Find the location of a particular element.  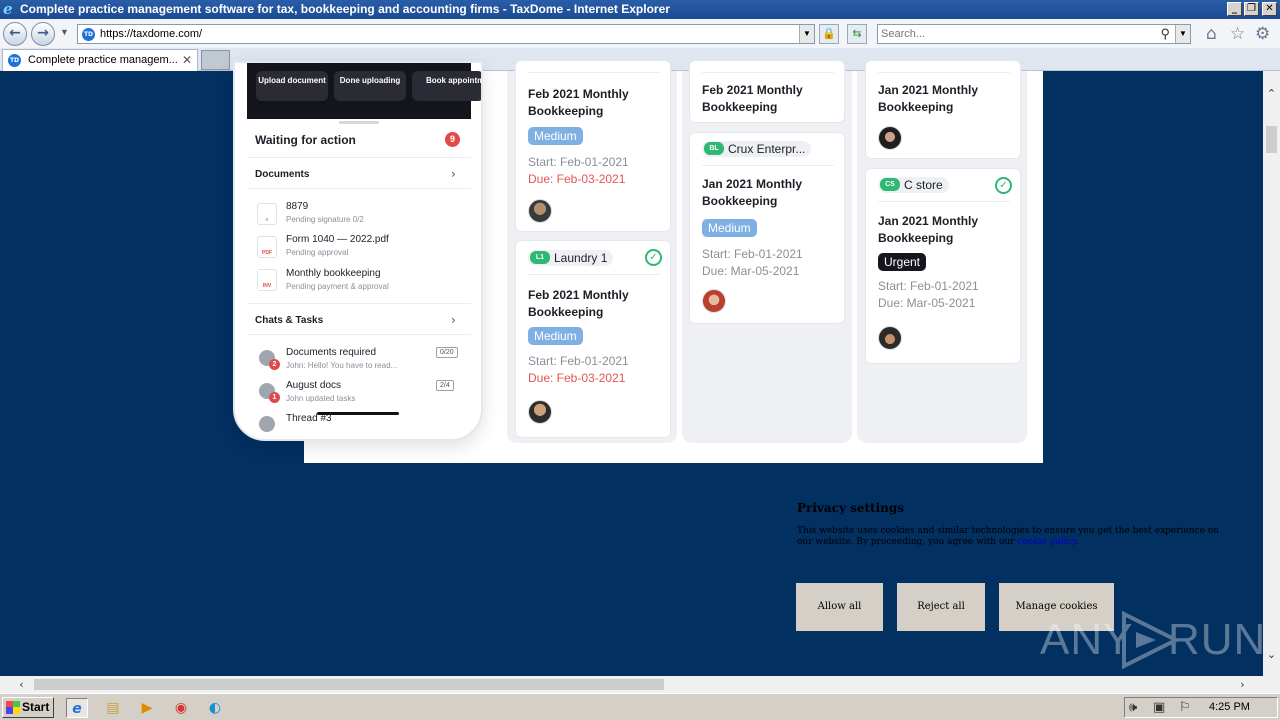

completed-check-icon: ✓ is located at coordinates (653, 257).